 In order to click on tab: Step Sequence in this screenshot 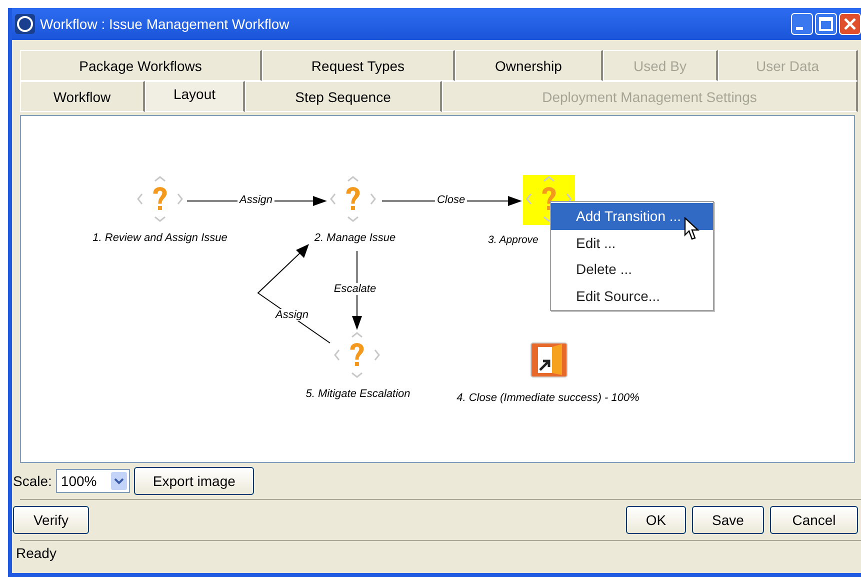, I will do `click(343, 96)`.